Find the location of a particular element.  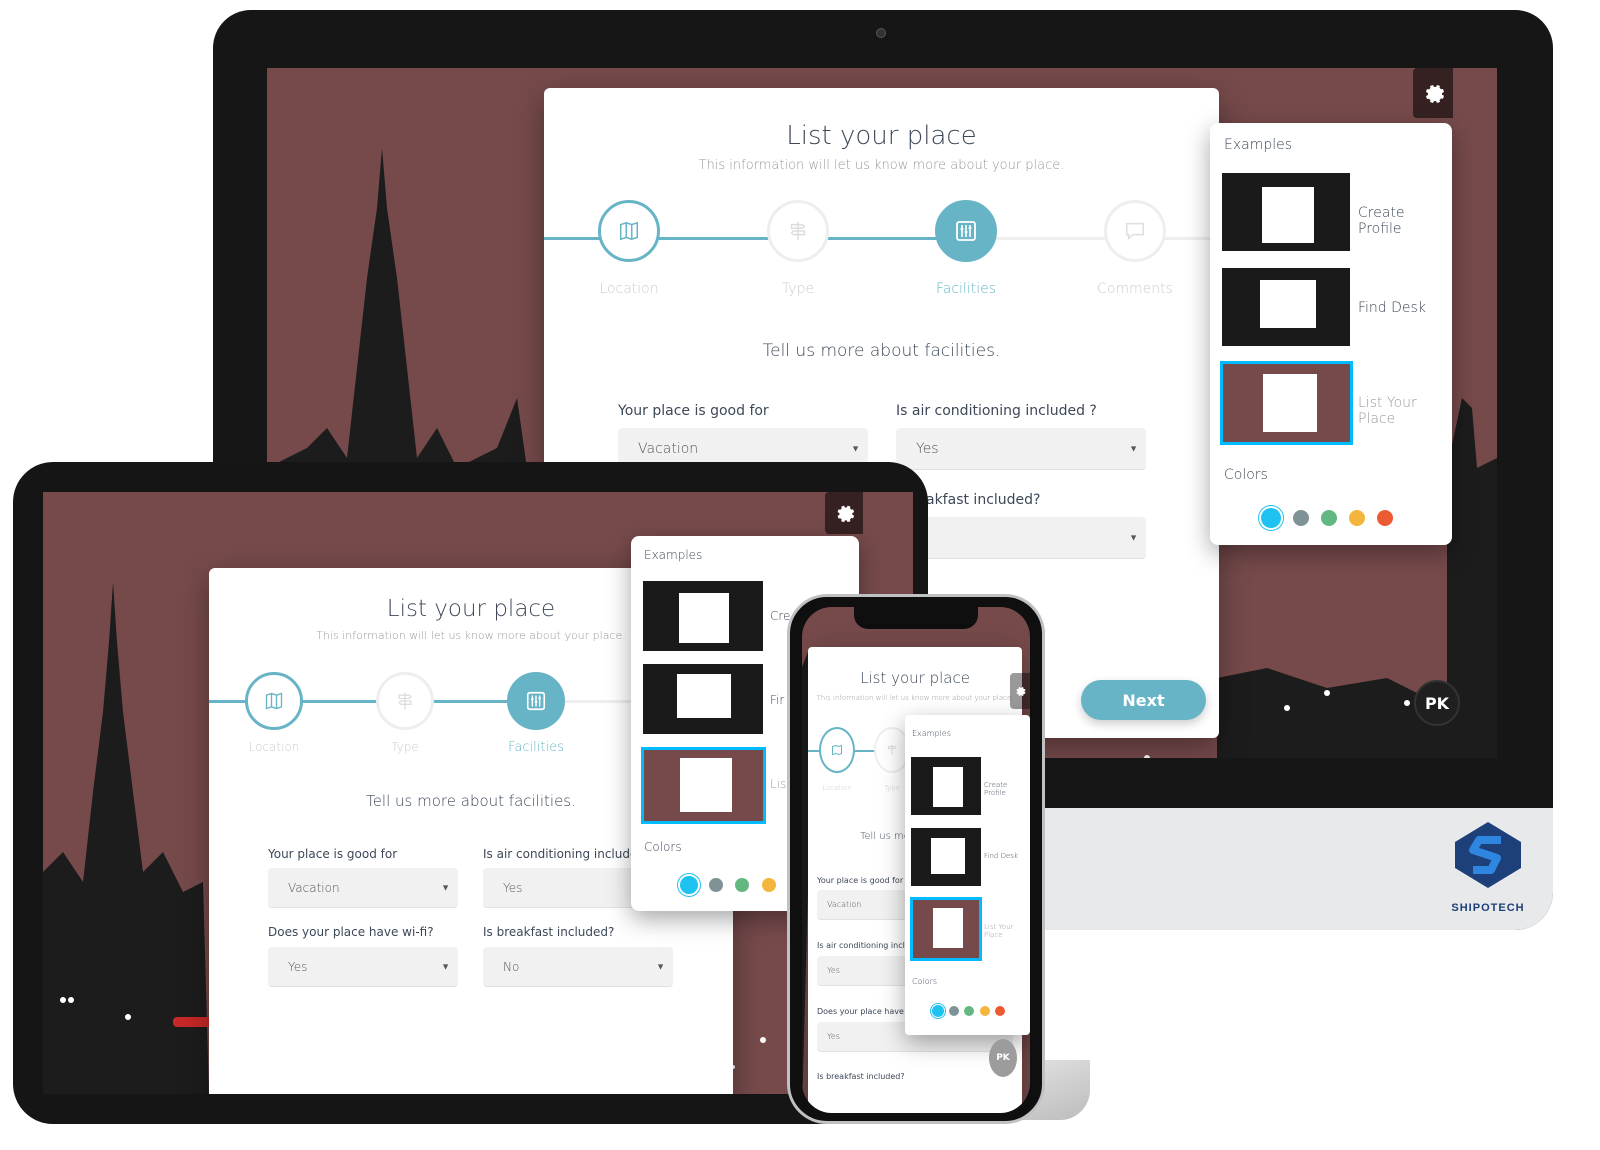

step-comments is located at coordinates (1135, 231).